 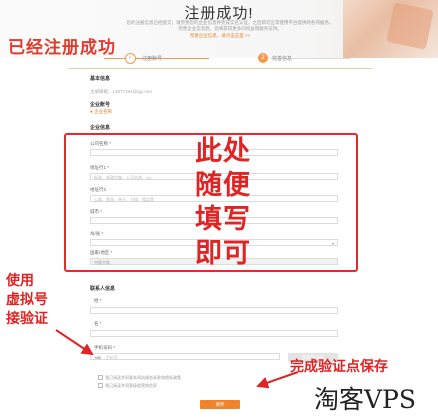 I want to click on annotation-arrows, so click(x=177, y=359).